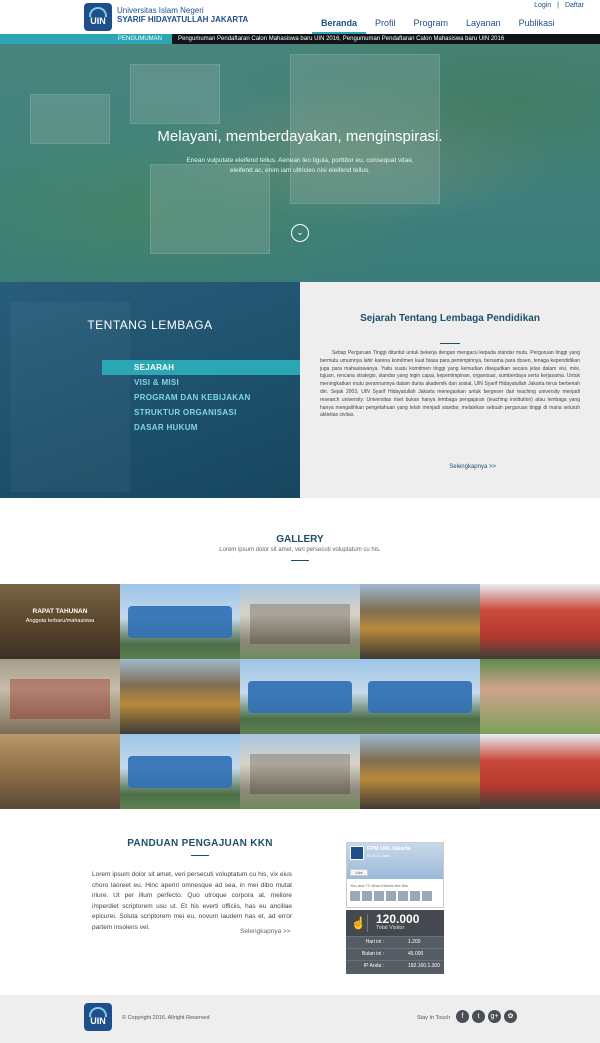  What do you see at coordinates (462, 1016) in the screenshot?
I see `facebook-icon: f` at bounding box center [462, 1016].